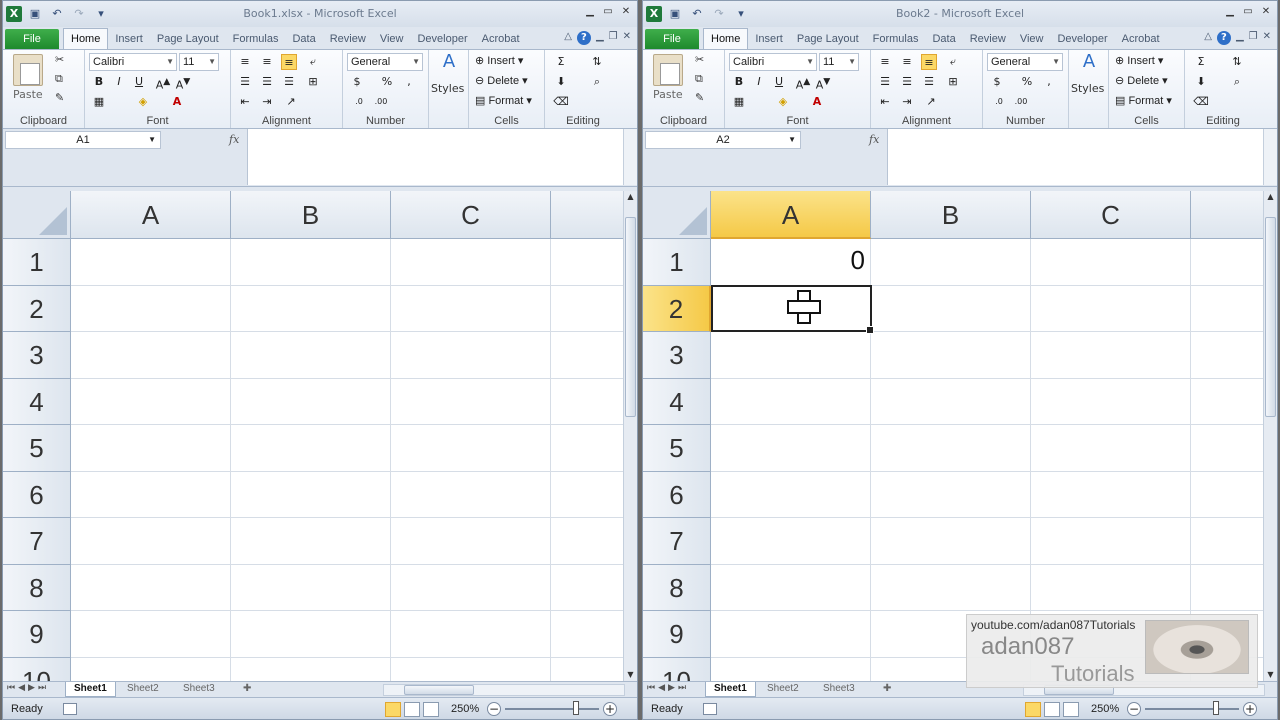 The height and width of the screenshot is (720, 1280). Describe the element at coordinates (267, 102) in the screenshot. I see `increase-indent-icon: ⇥` at that location.